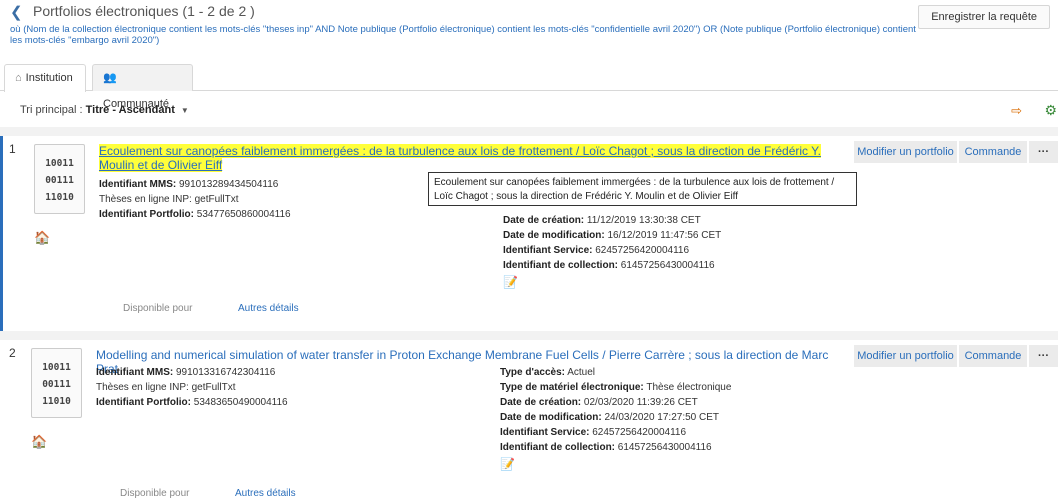 The height and width of the screenshot is (502, 1058). I want to click on field-value: Thèse électronique, so click(689, 387).